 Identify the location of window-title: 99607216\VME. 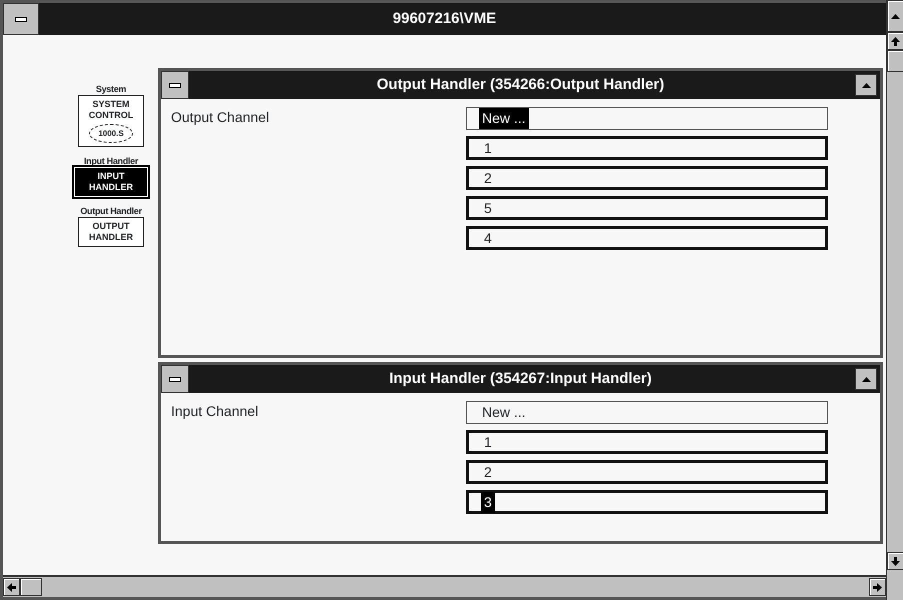
(445, 18).